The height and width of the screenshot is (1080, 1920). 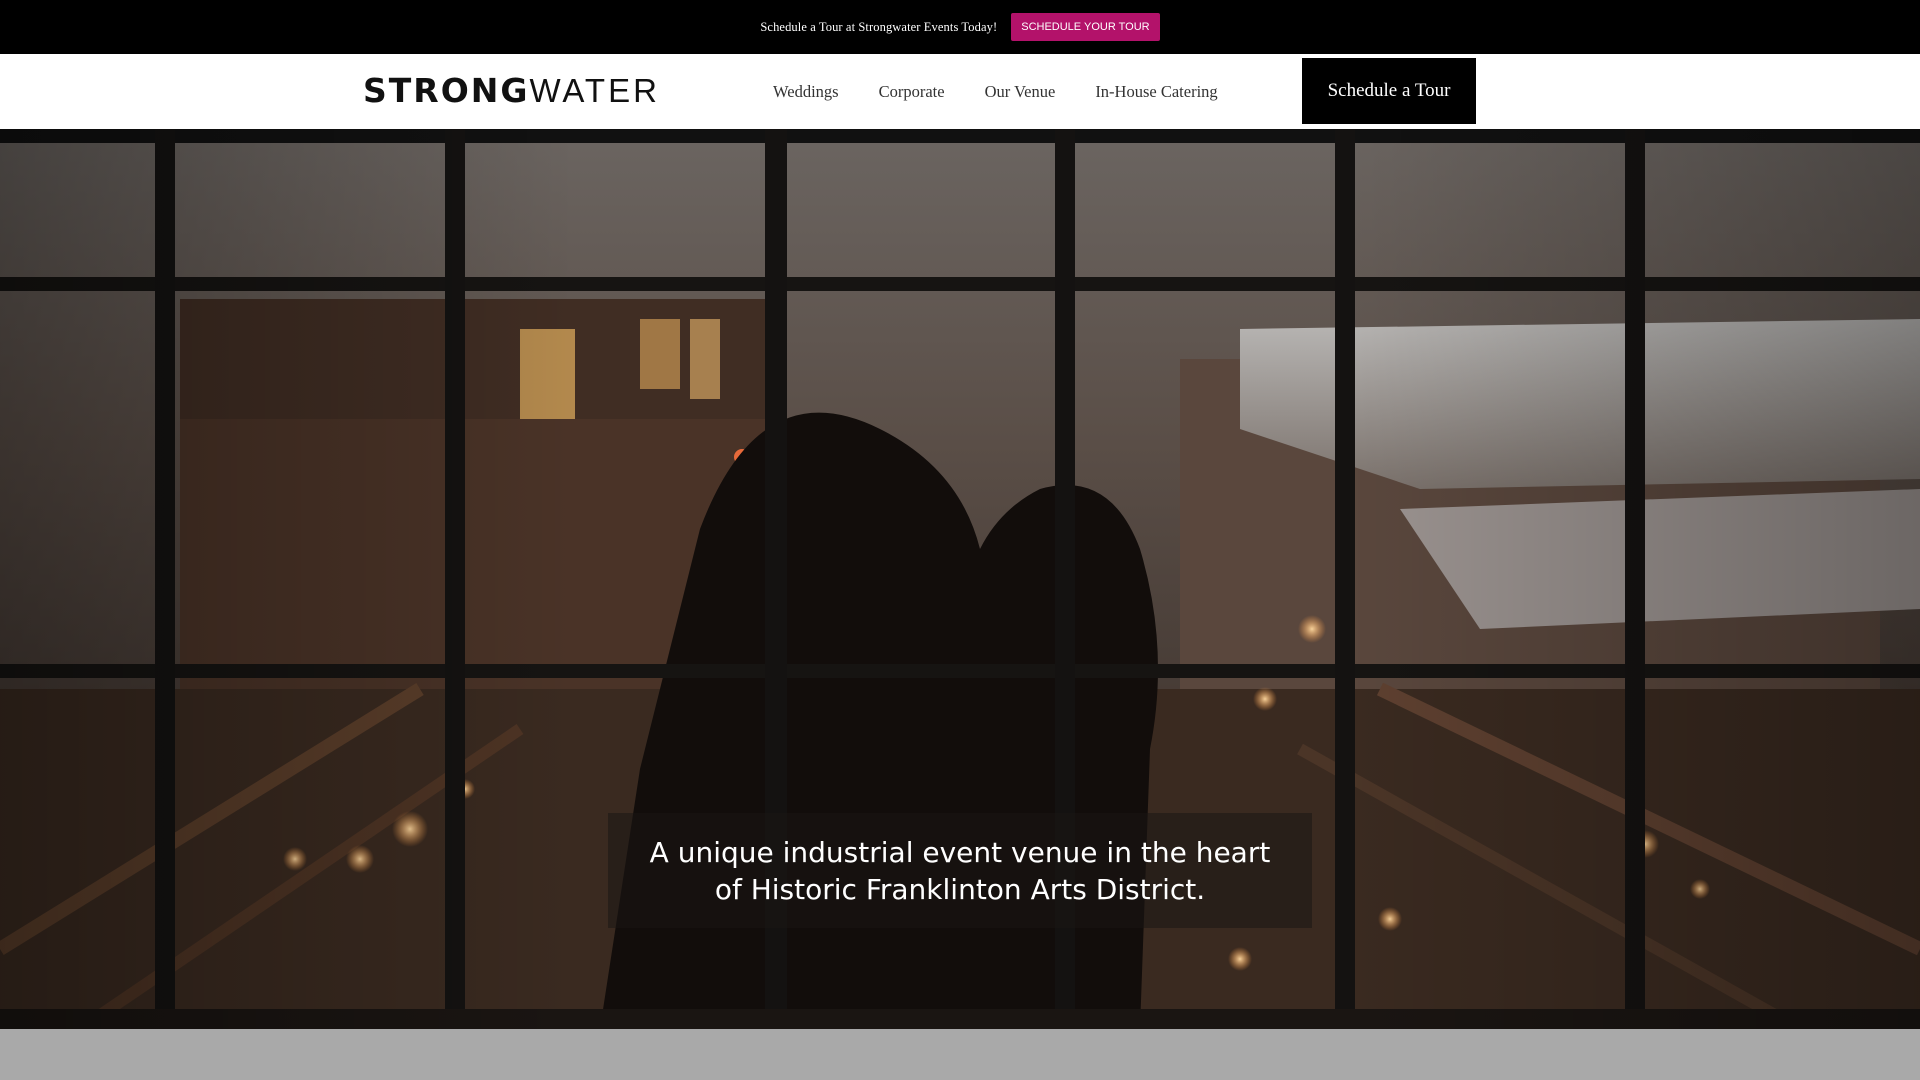 I want to click on schedule-your-tour-button: SCHEDULE YOUR TOUR, so click(x=1085, y=27).